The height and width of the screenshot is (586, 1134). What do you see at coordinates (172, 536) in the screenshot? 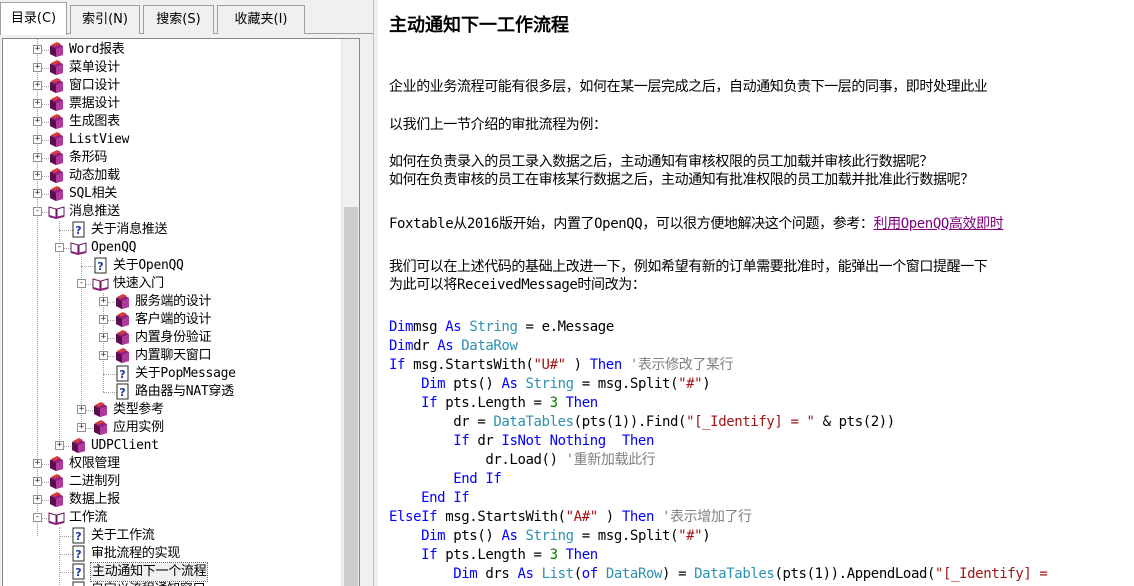
I see `tree-item: ? 关于工作流` at bounding box center [172, 536].